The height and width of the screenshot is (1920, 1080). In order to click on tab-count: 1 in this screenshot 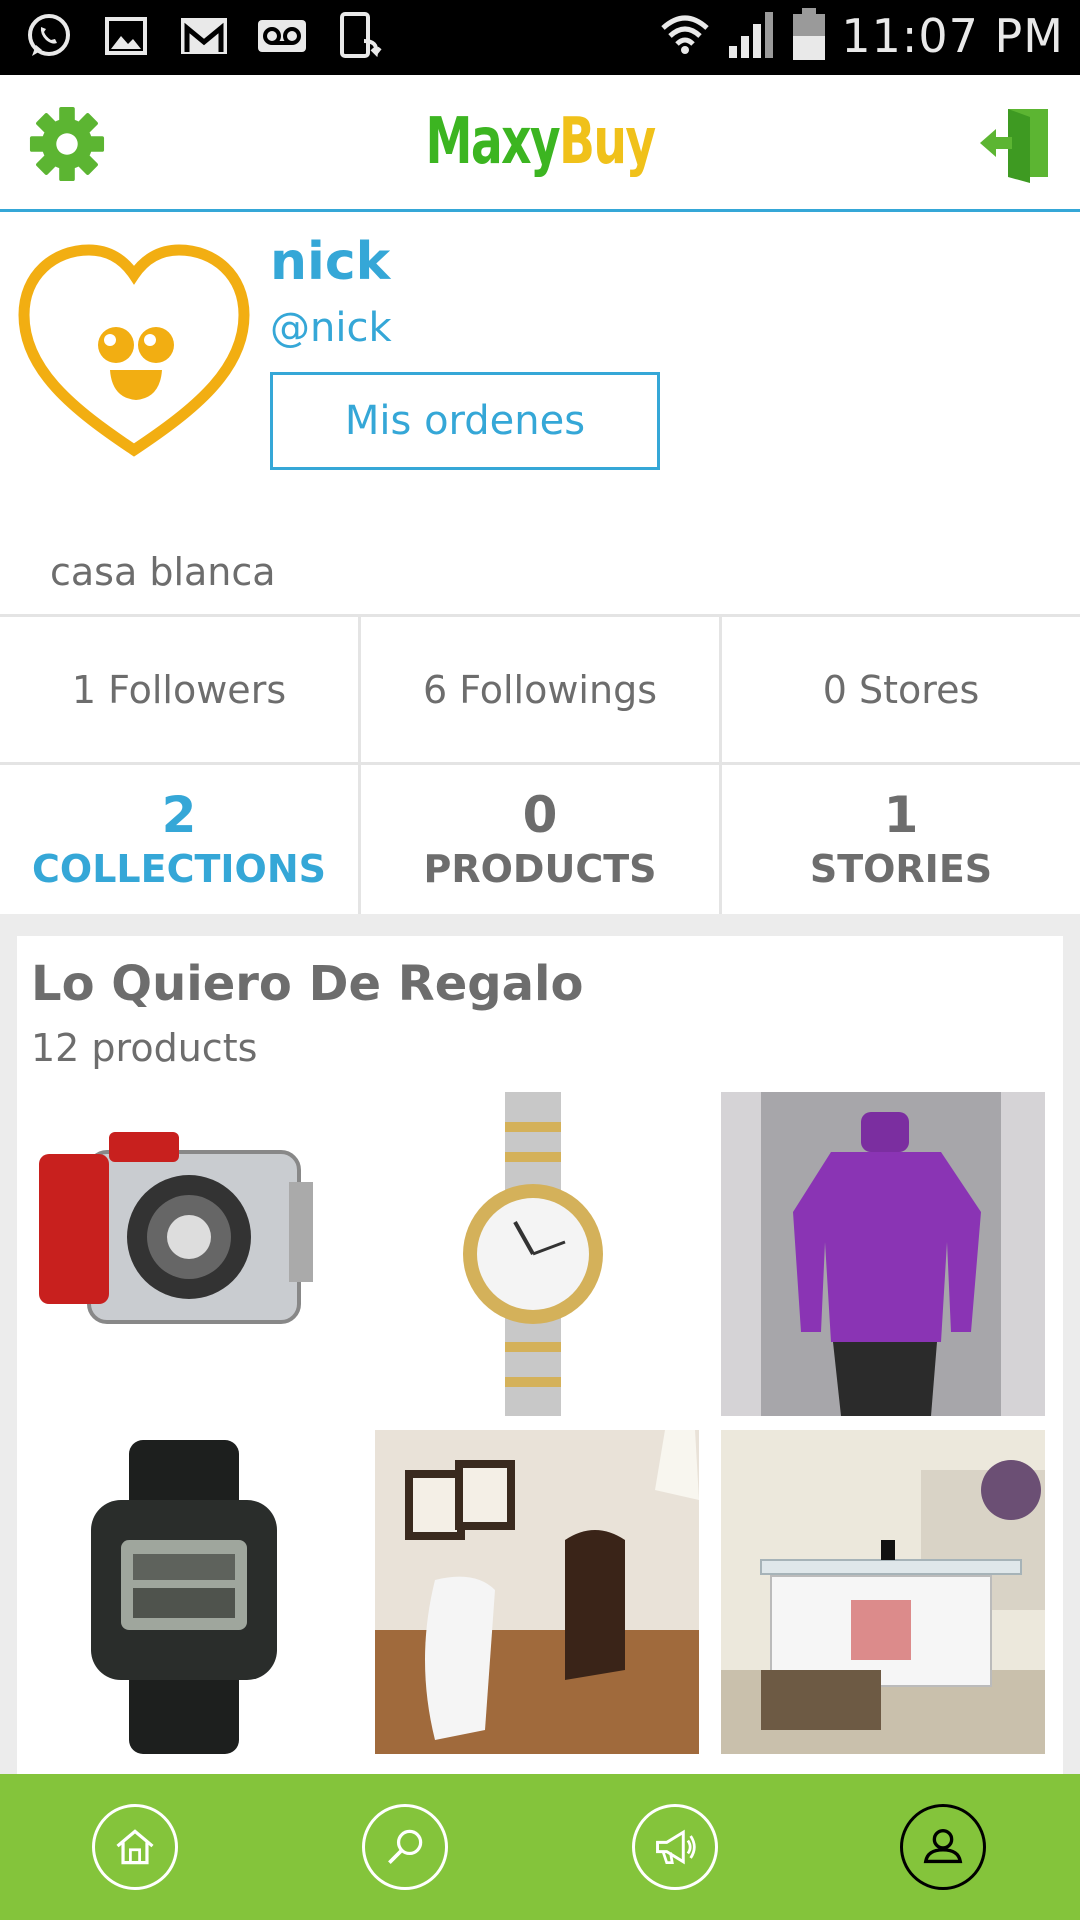, I will do `click(901, 814)`.